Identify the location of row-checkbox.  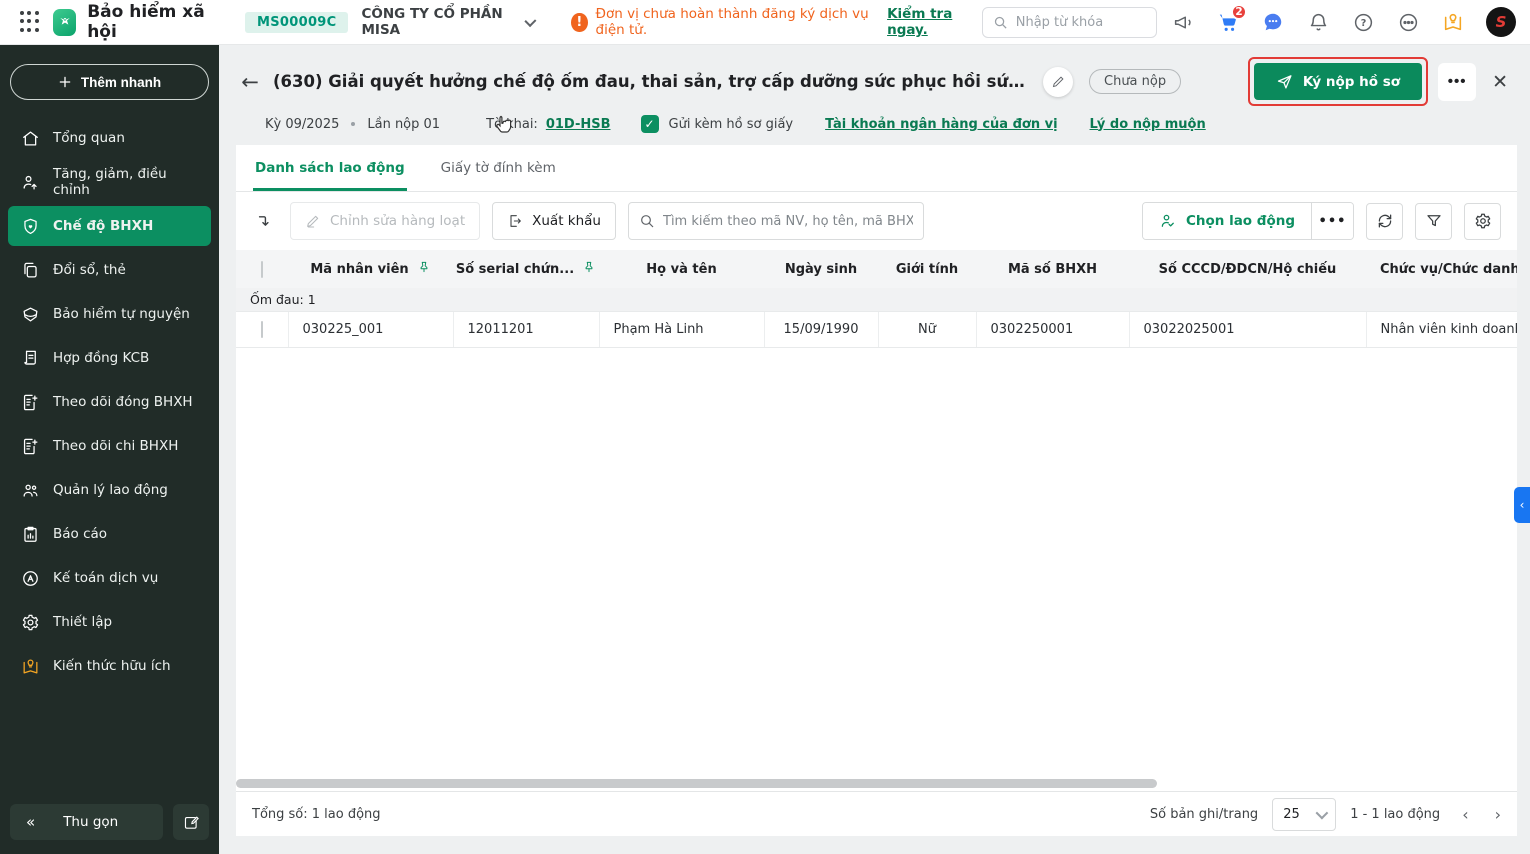
(261, 329).